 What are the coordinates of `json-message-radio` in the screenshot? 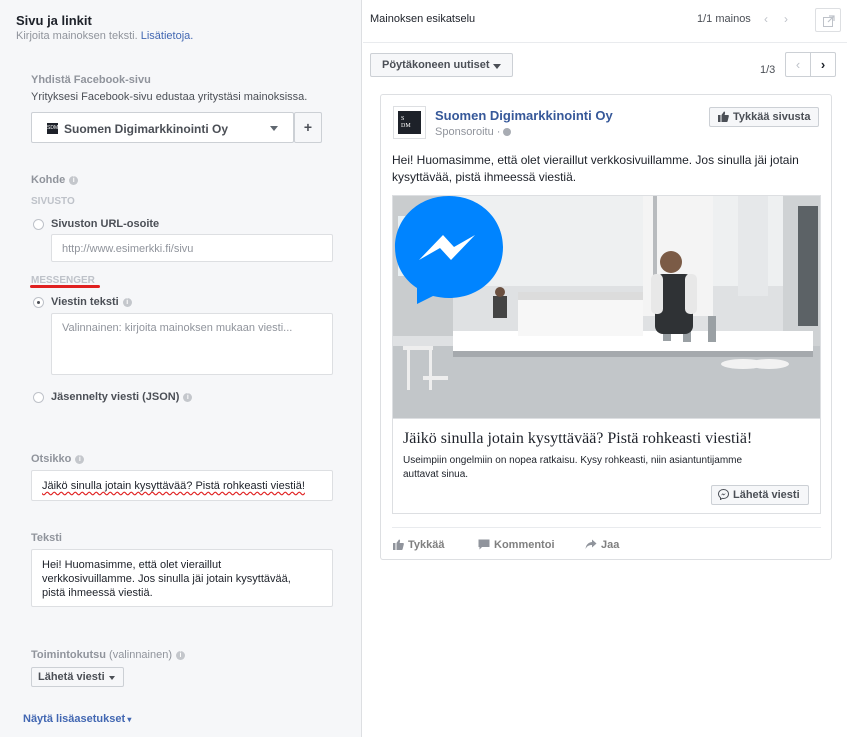 It's located at (38, 397).